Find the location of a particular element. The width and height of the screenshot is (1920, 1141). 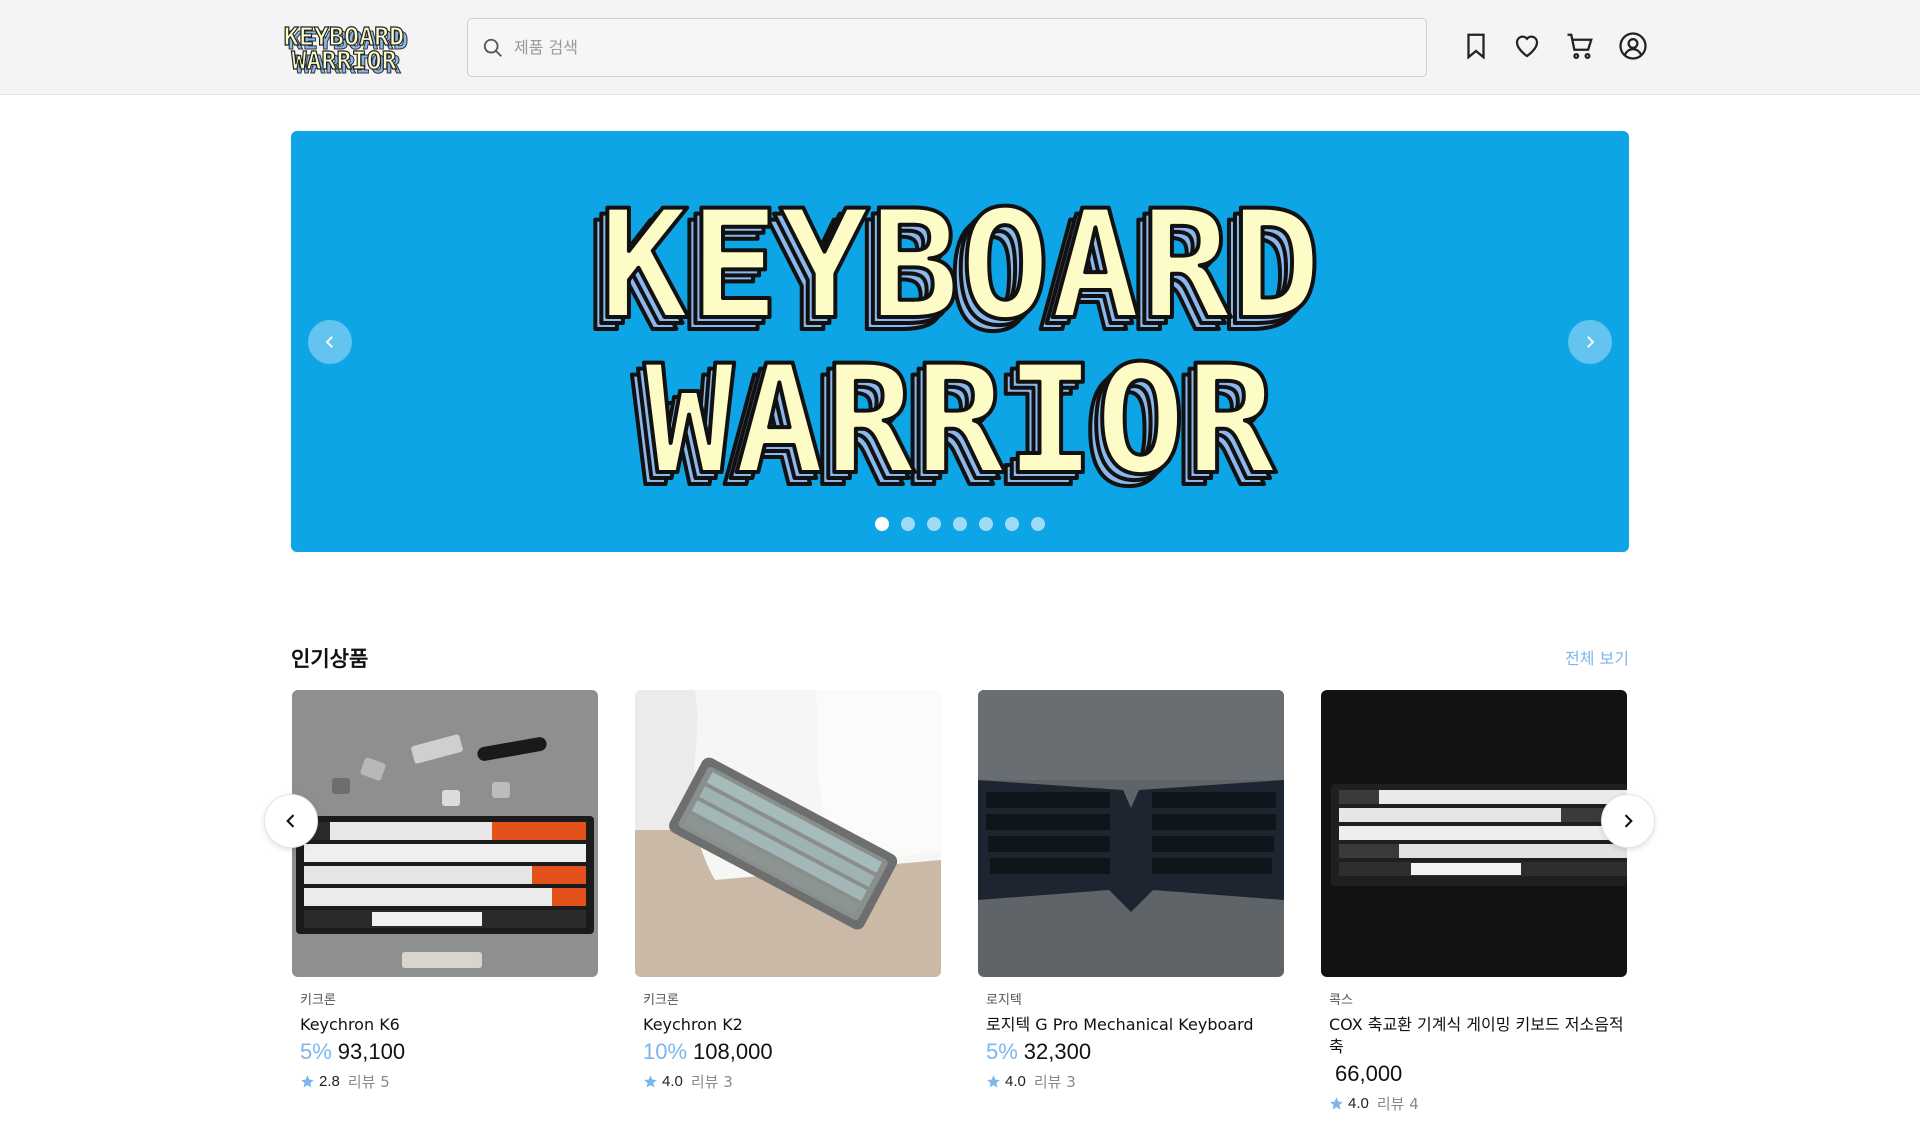

product-price: 93,100 is located at coordinates (371, 1051).